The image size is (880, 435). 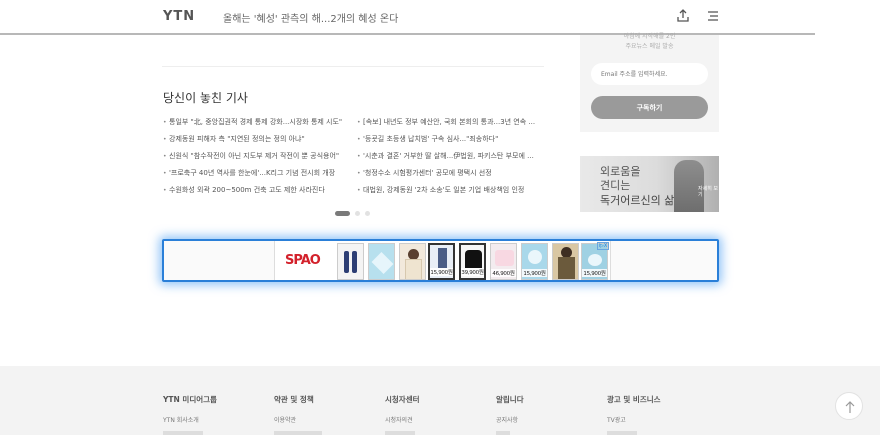 What do you see at coordinates (452, 141) in the screenshot?
I see `article-link: '등굣길 초등생 납치범' 구속 심사..."죄송하다"` at bounding box center [452, 141].